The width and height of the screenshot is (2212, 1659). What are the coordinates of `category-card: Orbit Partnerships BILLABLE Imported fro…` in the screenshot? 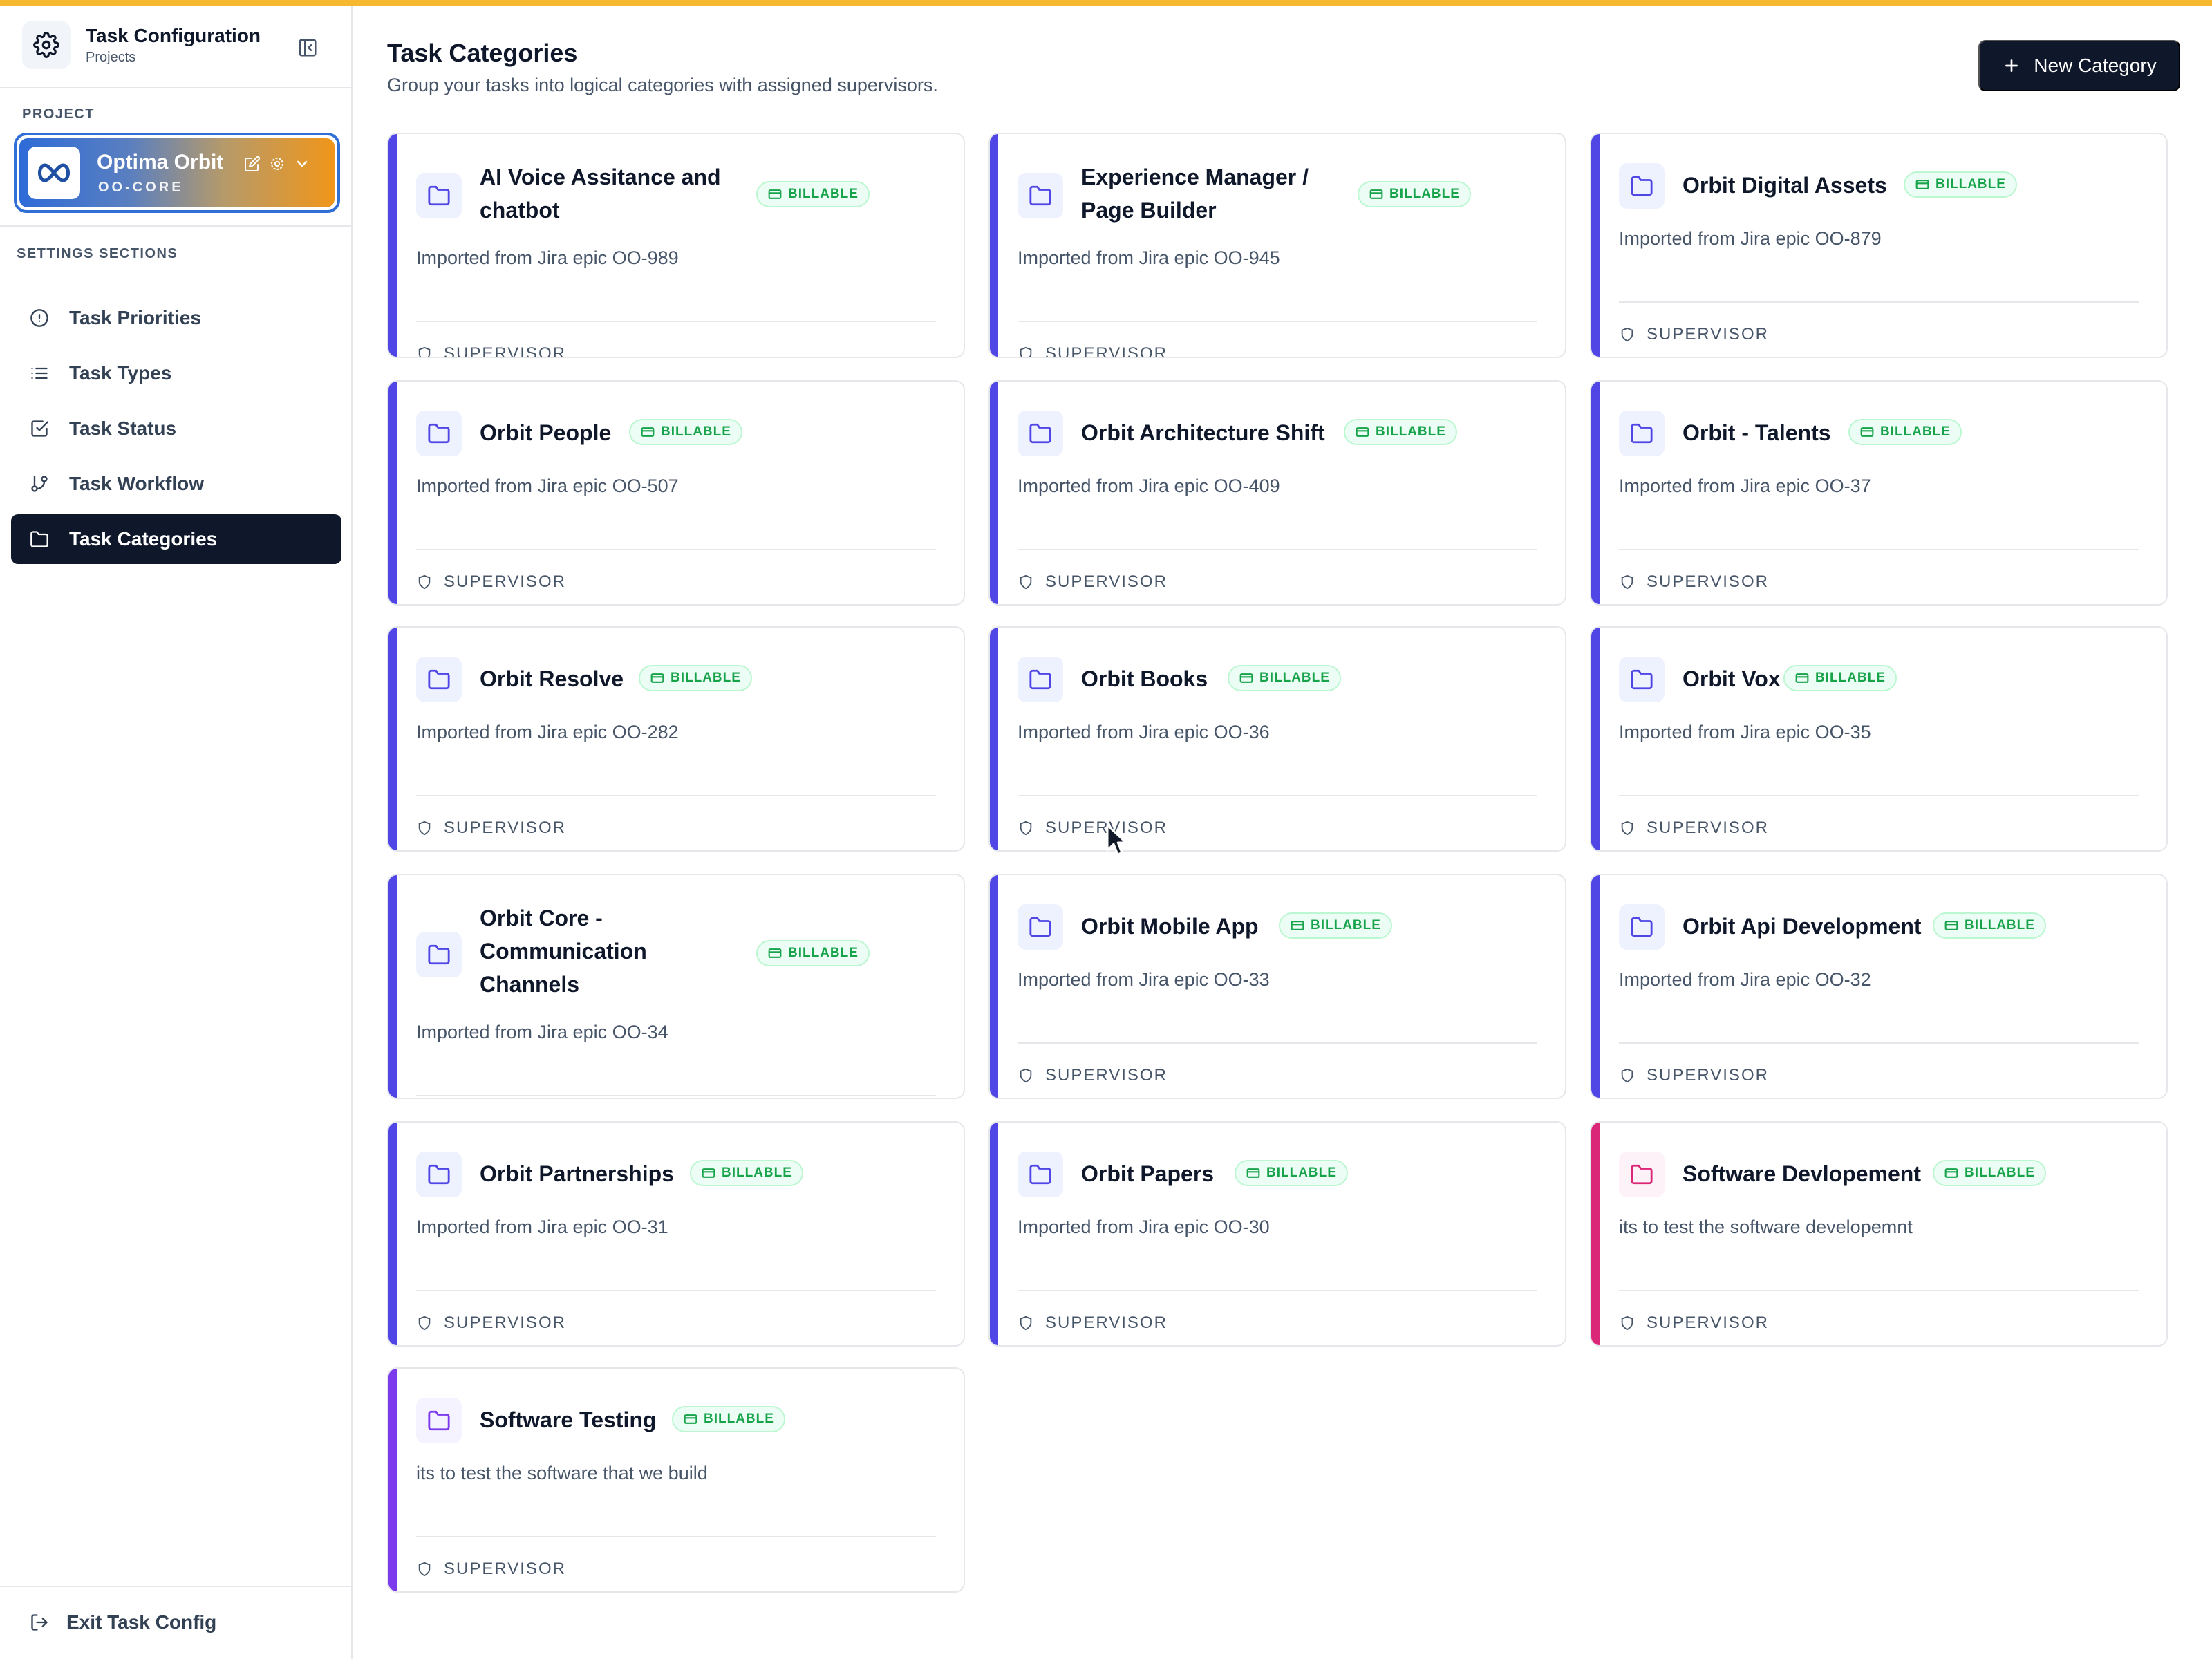 It's located at (676, 1234).